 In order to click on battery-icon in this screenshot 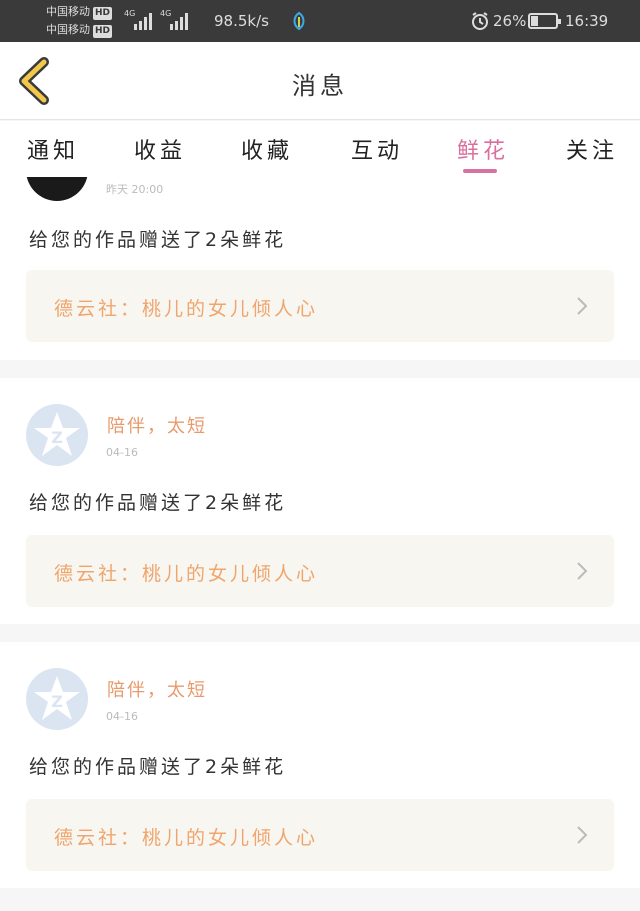, I will do `click(544, 21)`.